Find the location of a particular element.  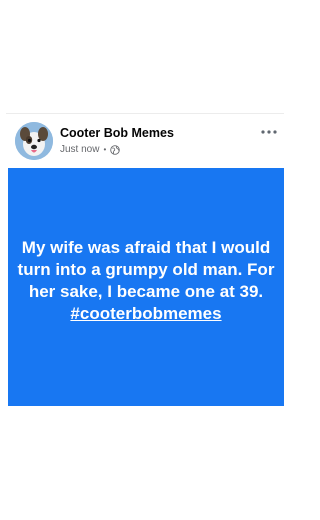

post-timestamp: Just now is located at coordinates (79, 149).